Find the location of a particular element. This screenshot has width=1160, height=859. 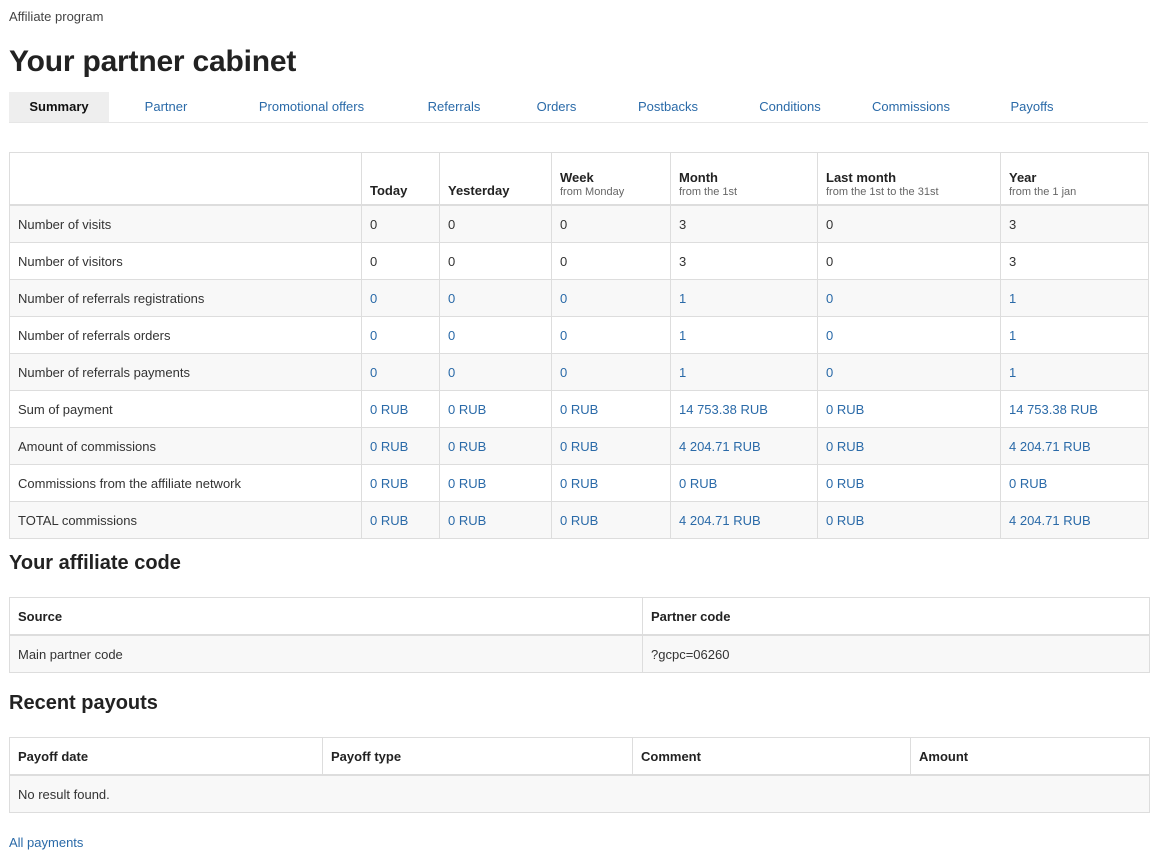

tab-postbacks: Postbacks is located at coordinates (668, 107).